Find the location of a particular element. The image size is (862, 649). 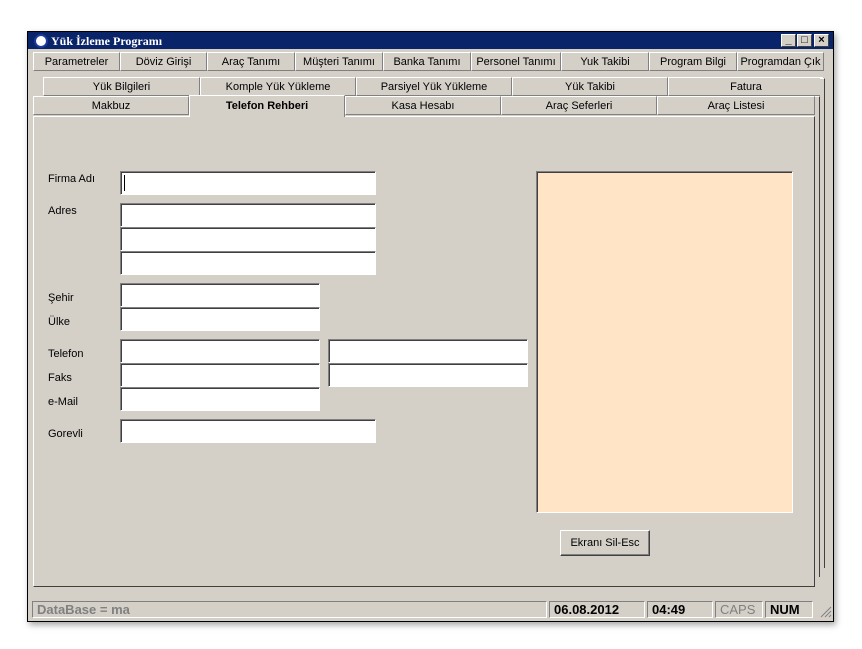

status-date: 06.08.2012 is located at coordinates (597, 609).